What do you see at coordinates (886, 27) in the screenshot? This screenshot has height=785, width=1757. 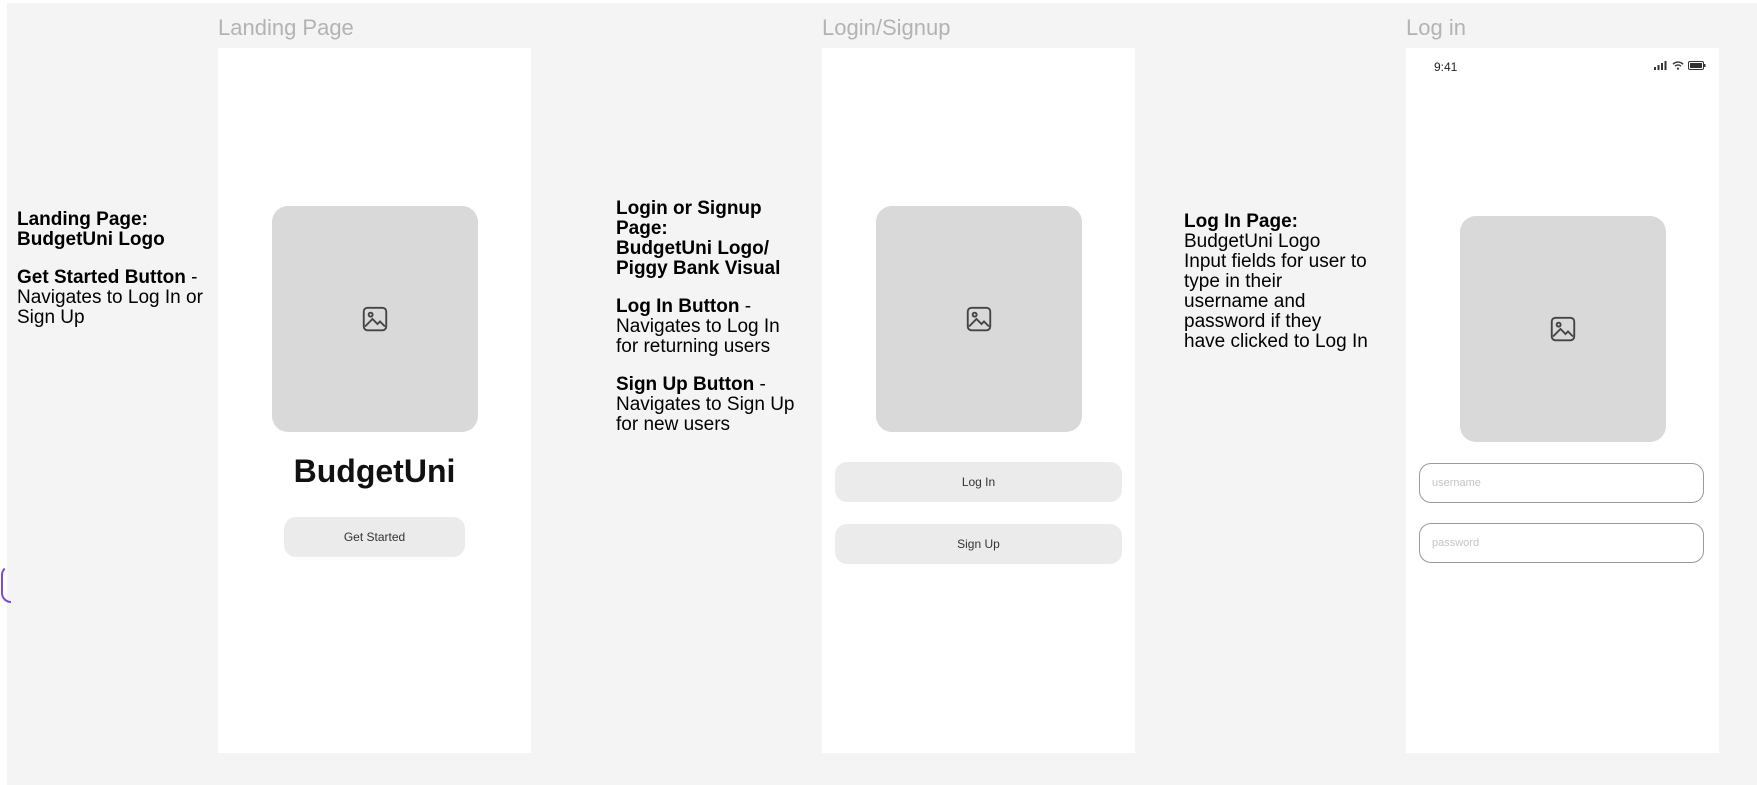 I see `frame-title-login-signup: Login/Signup` at bounding box center [886, 27].